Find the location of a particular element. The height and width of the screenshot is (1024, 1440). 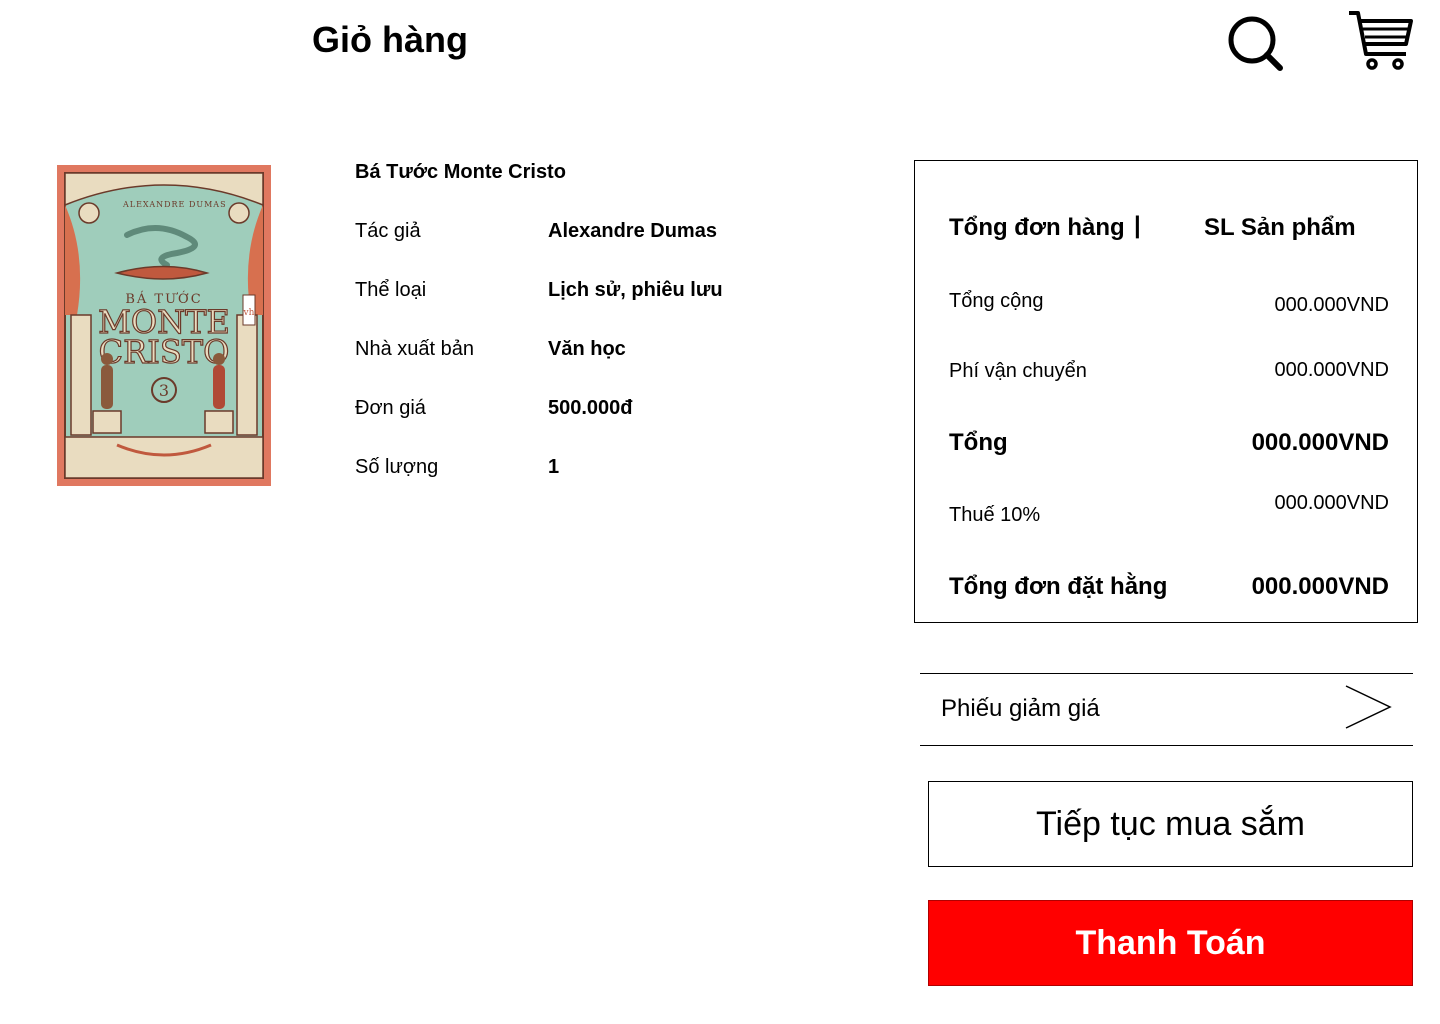

product-count-heading: SL Sản phẩm is located at coordinates (1280, 227).